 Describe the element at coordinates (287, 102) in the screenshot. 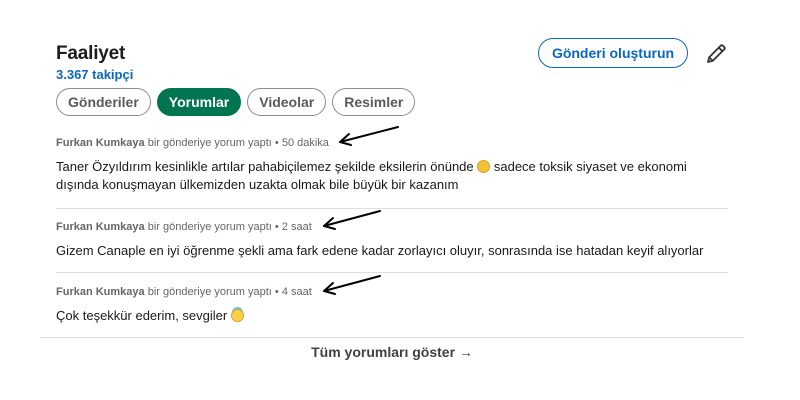

I see `tab-videos: Videolar` at that location.